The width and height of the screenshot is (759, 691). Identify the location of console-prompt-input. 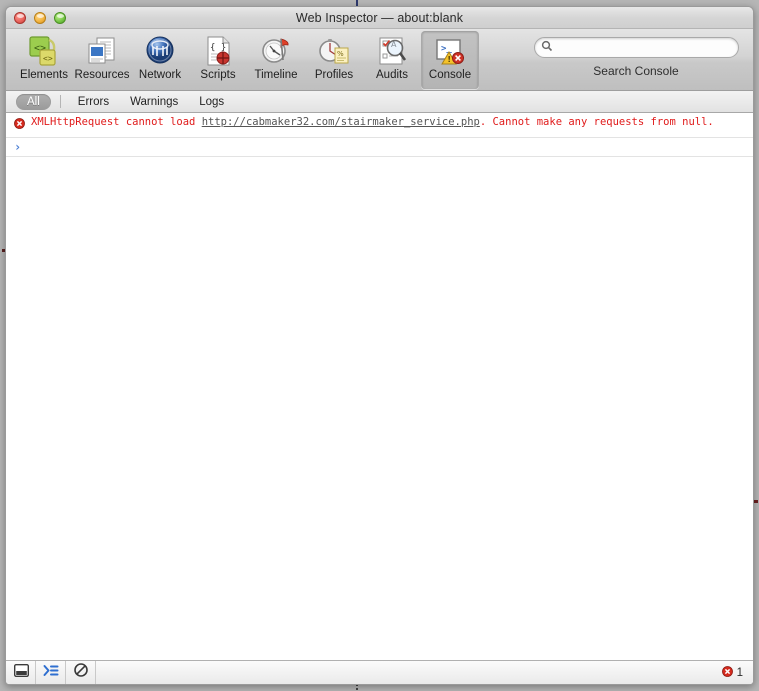
(389, 147).